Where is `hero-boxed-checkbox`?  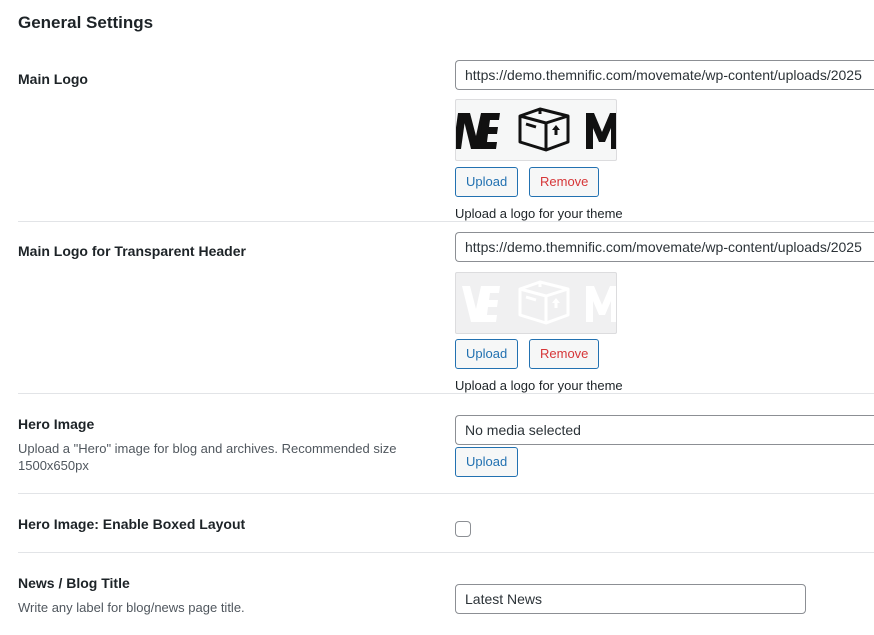 hero-boxed-checkbox is located at coordinates (463, 529).